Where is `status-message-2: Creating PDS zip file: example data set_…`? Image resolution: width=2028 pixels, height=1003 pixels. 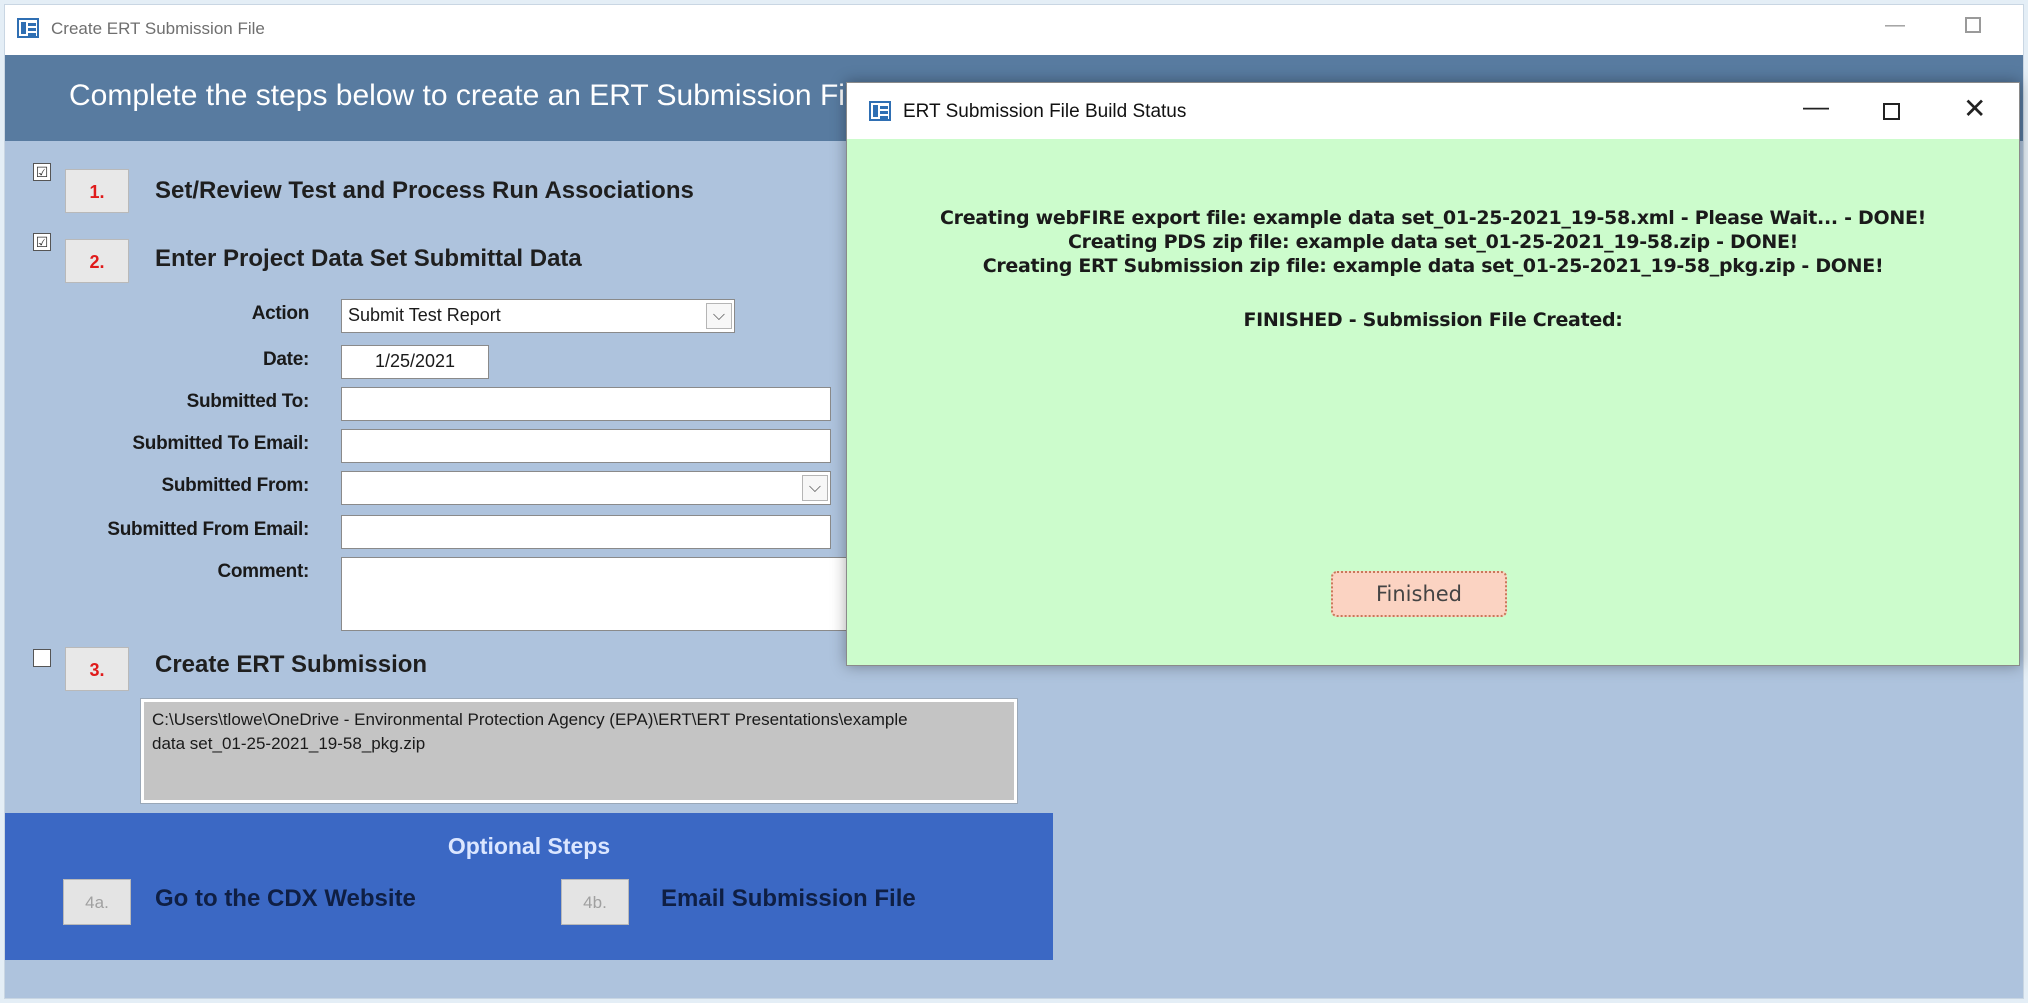 status-message-2: Creating PDS zip file: example data set_… is located at coordinates (1433, 242).